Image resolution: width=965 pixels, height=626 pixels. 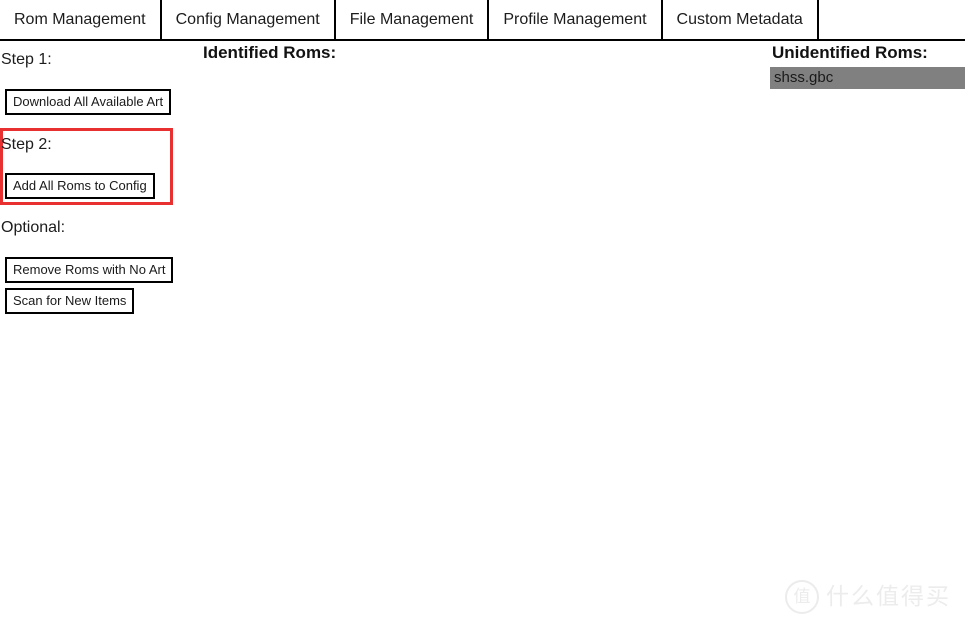 I want to click on tab-config-management: Config Management, so click(x=248, y=19).